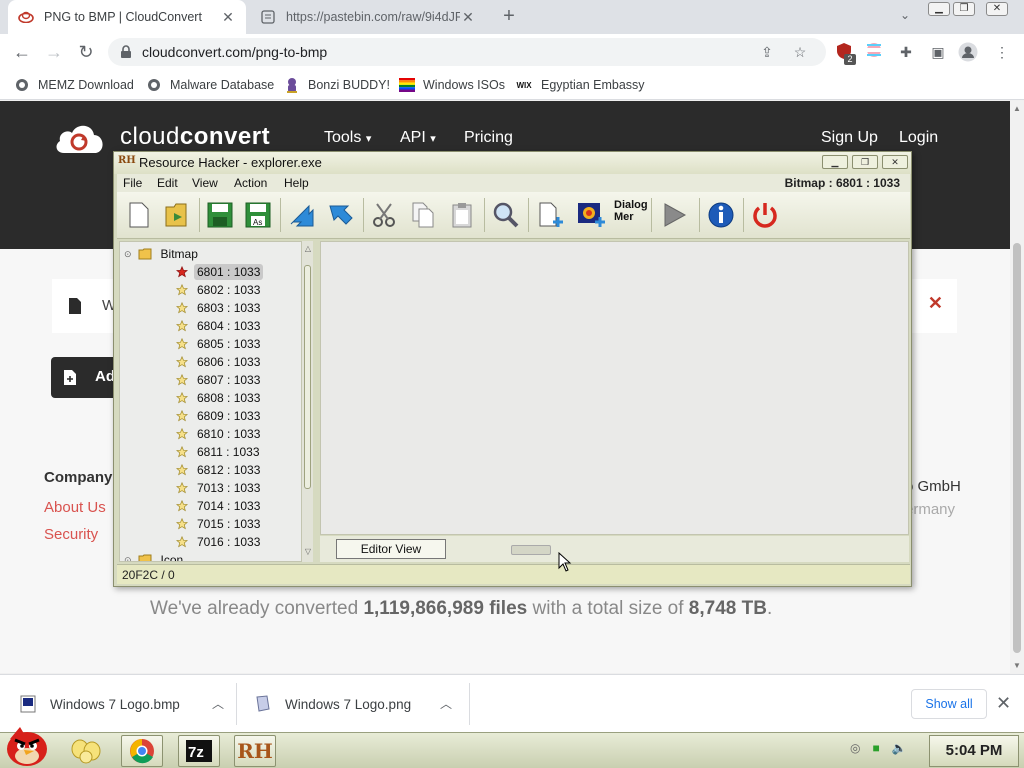 Image resolution: width=1024 pixels, height=768 pixels. What do you see at coordinates (219, 344) in the screenshot?
I see `tree-item-bitmap: 6805 : 1033` at bounding box center [219, 344].